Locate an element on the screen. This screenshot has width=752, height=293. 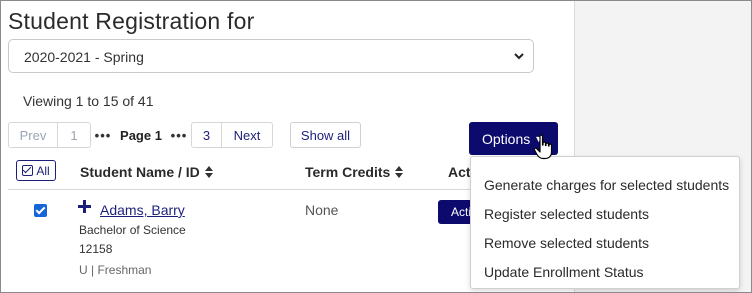
current-page-label: Page 1 is located at coordinates (141, 135).